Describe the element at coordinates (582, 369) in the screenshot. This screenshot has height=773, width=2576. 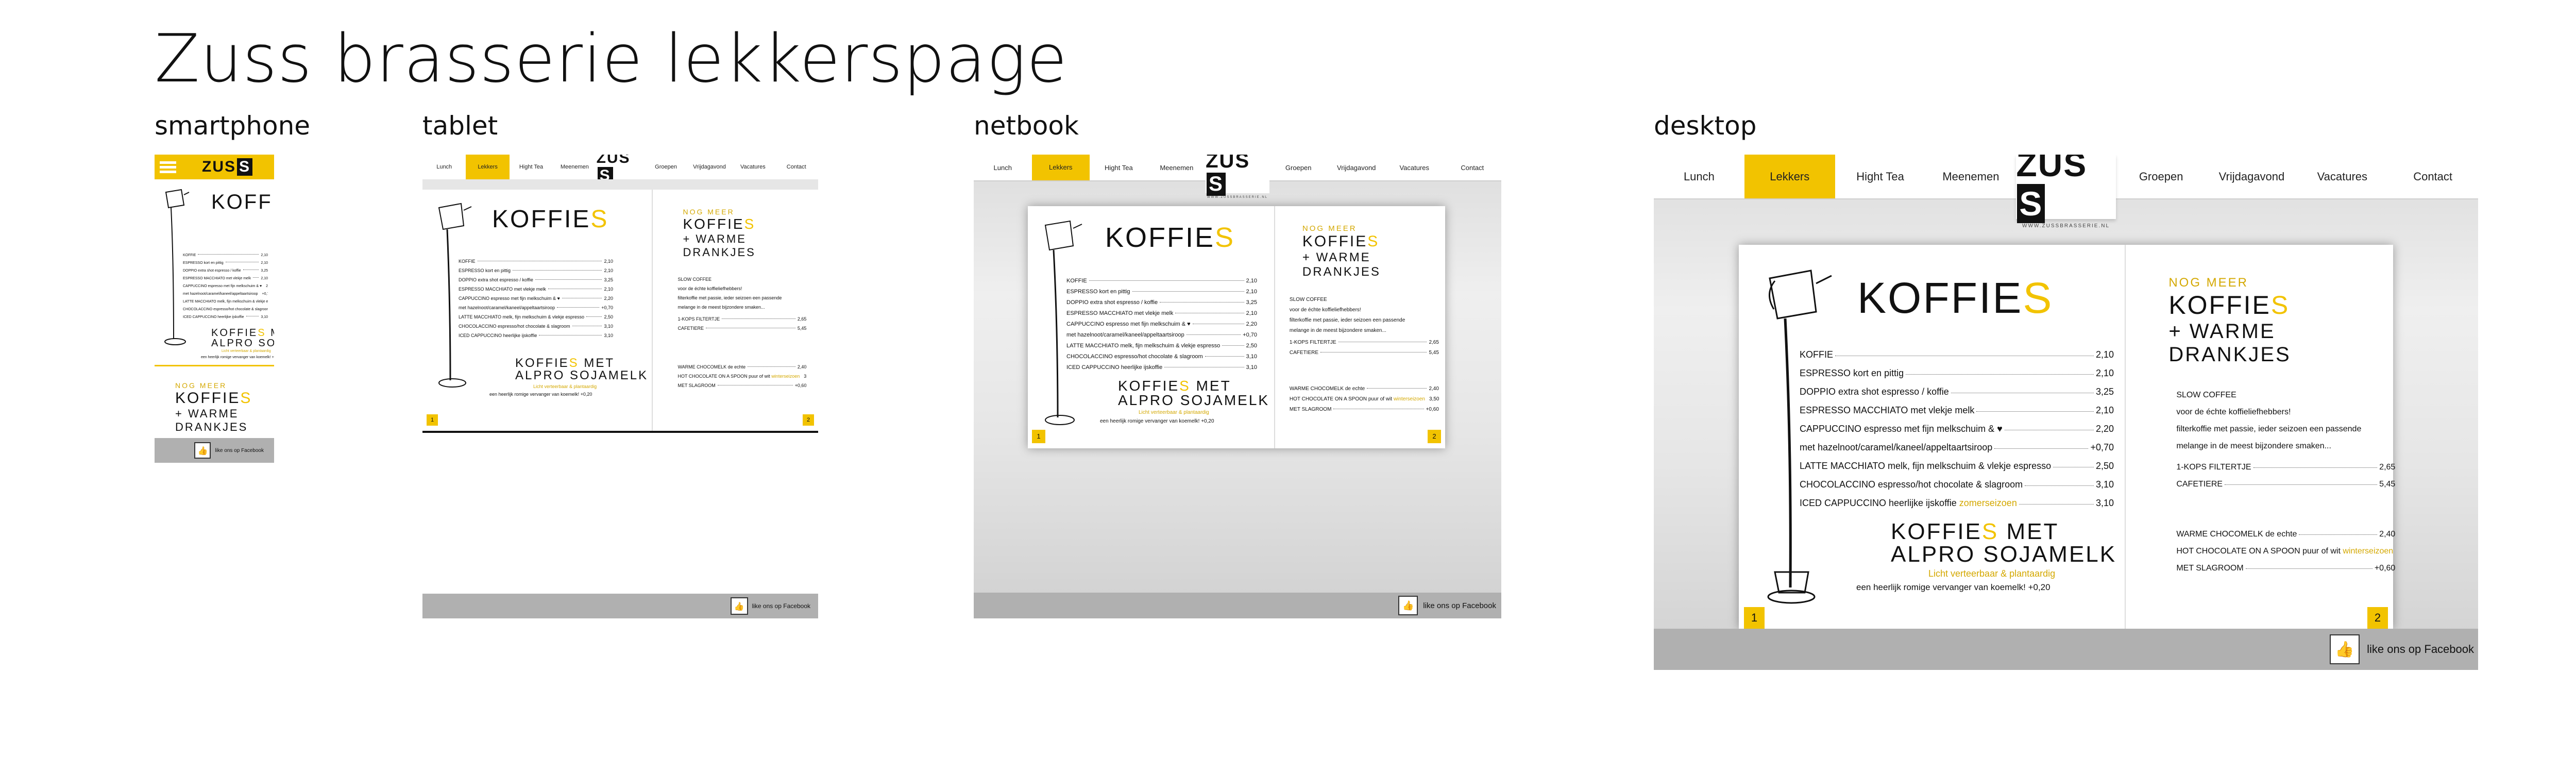
I see `tablet-alpro-heading: KOFFIES MET ALPRO SOJAMELK` at that location.